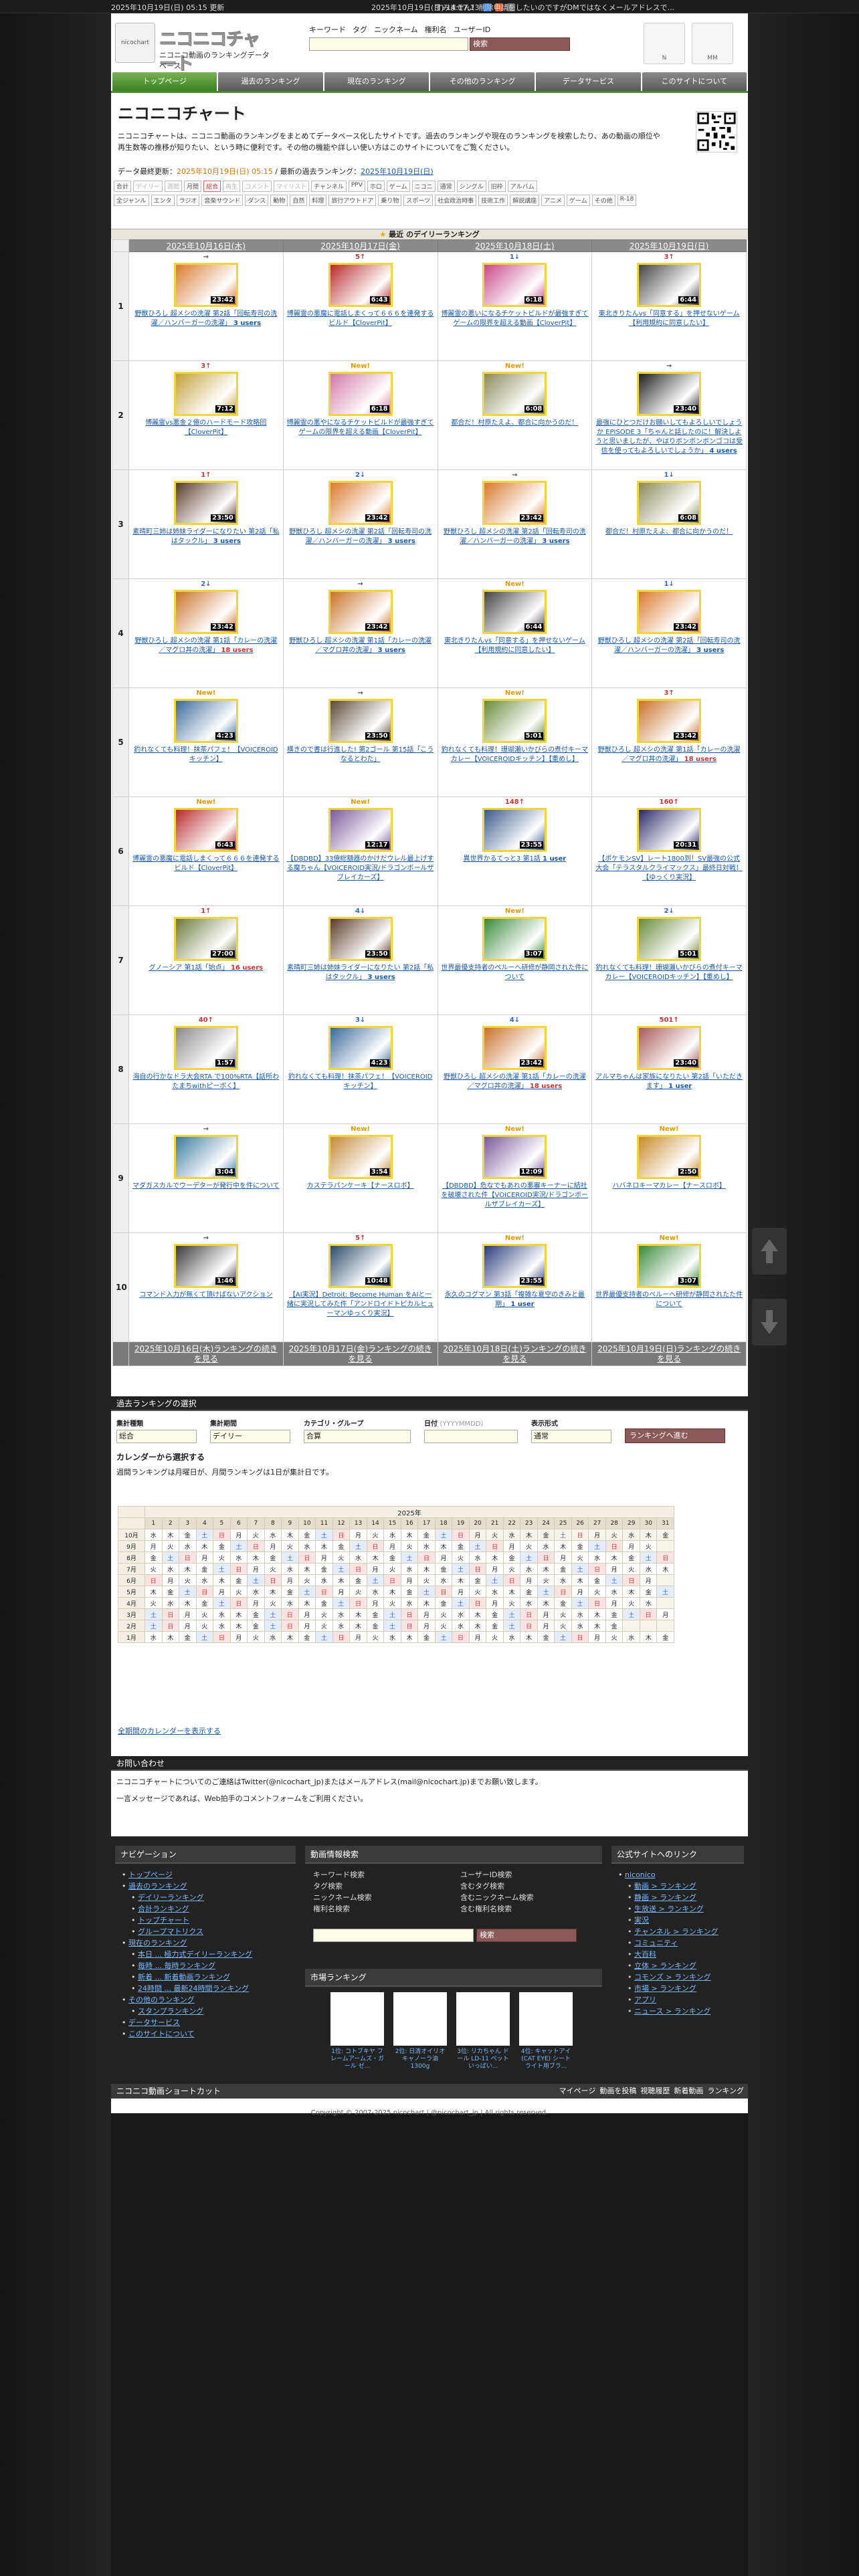 The width and height of the screenshot is (859, 2576). Describe the element at coordinates (257, 200) in the screenshot. I see `genre-filter: ダンス` at that location.